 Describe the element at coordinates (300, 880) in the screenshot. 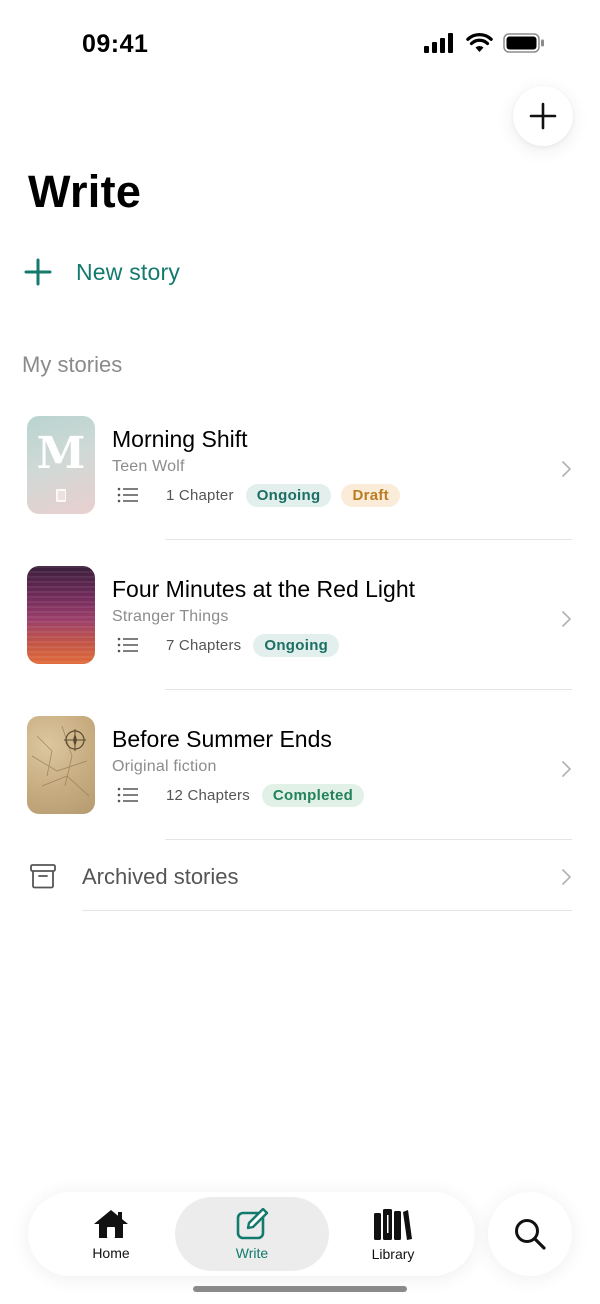

I see `archived-stories-row: Archived stories` at that location.